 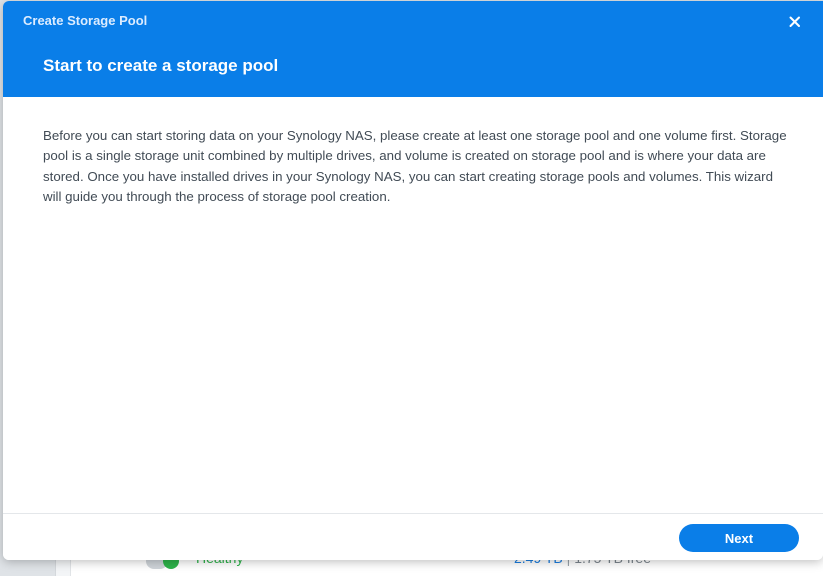 I want to click on close-icon, so click(x=794, y=21).